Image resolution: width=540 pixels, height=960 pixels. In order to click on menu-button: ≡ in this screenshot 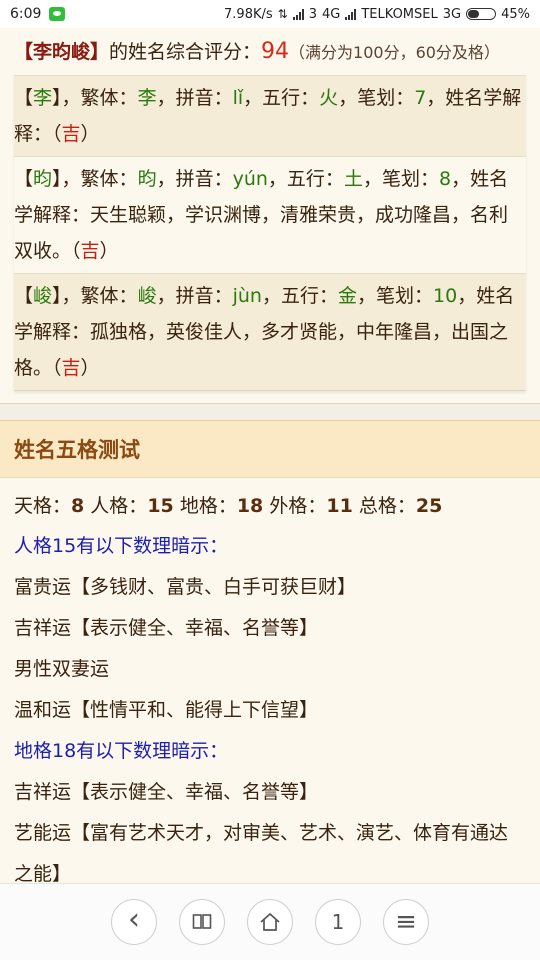, I will do `click(406, 922)`.